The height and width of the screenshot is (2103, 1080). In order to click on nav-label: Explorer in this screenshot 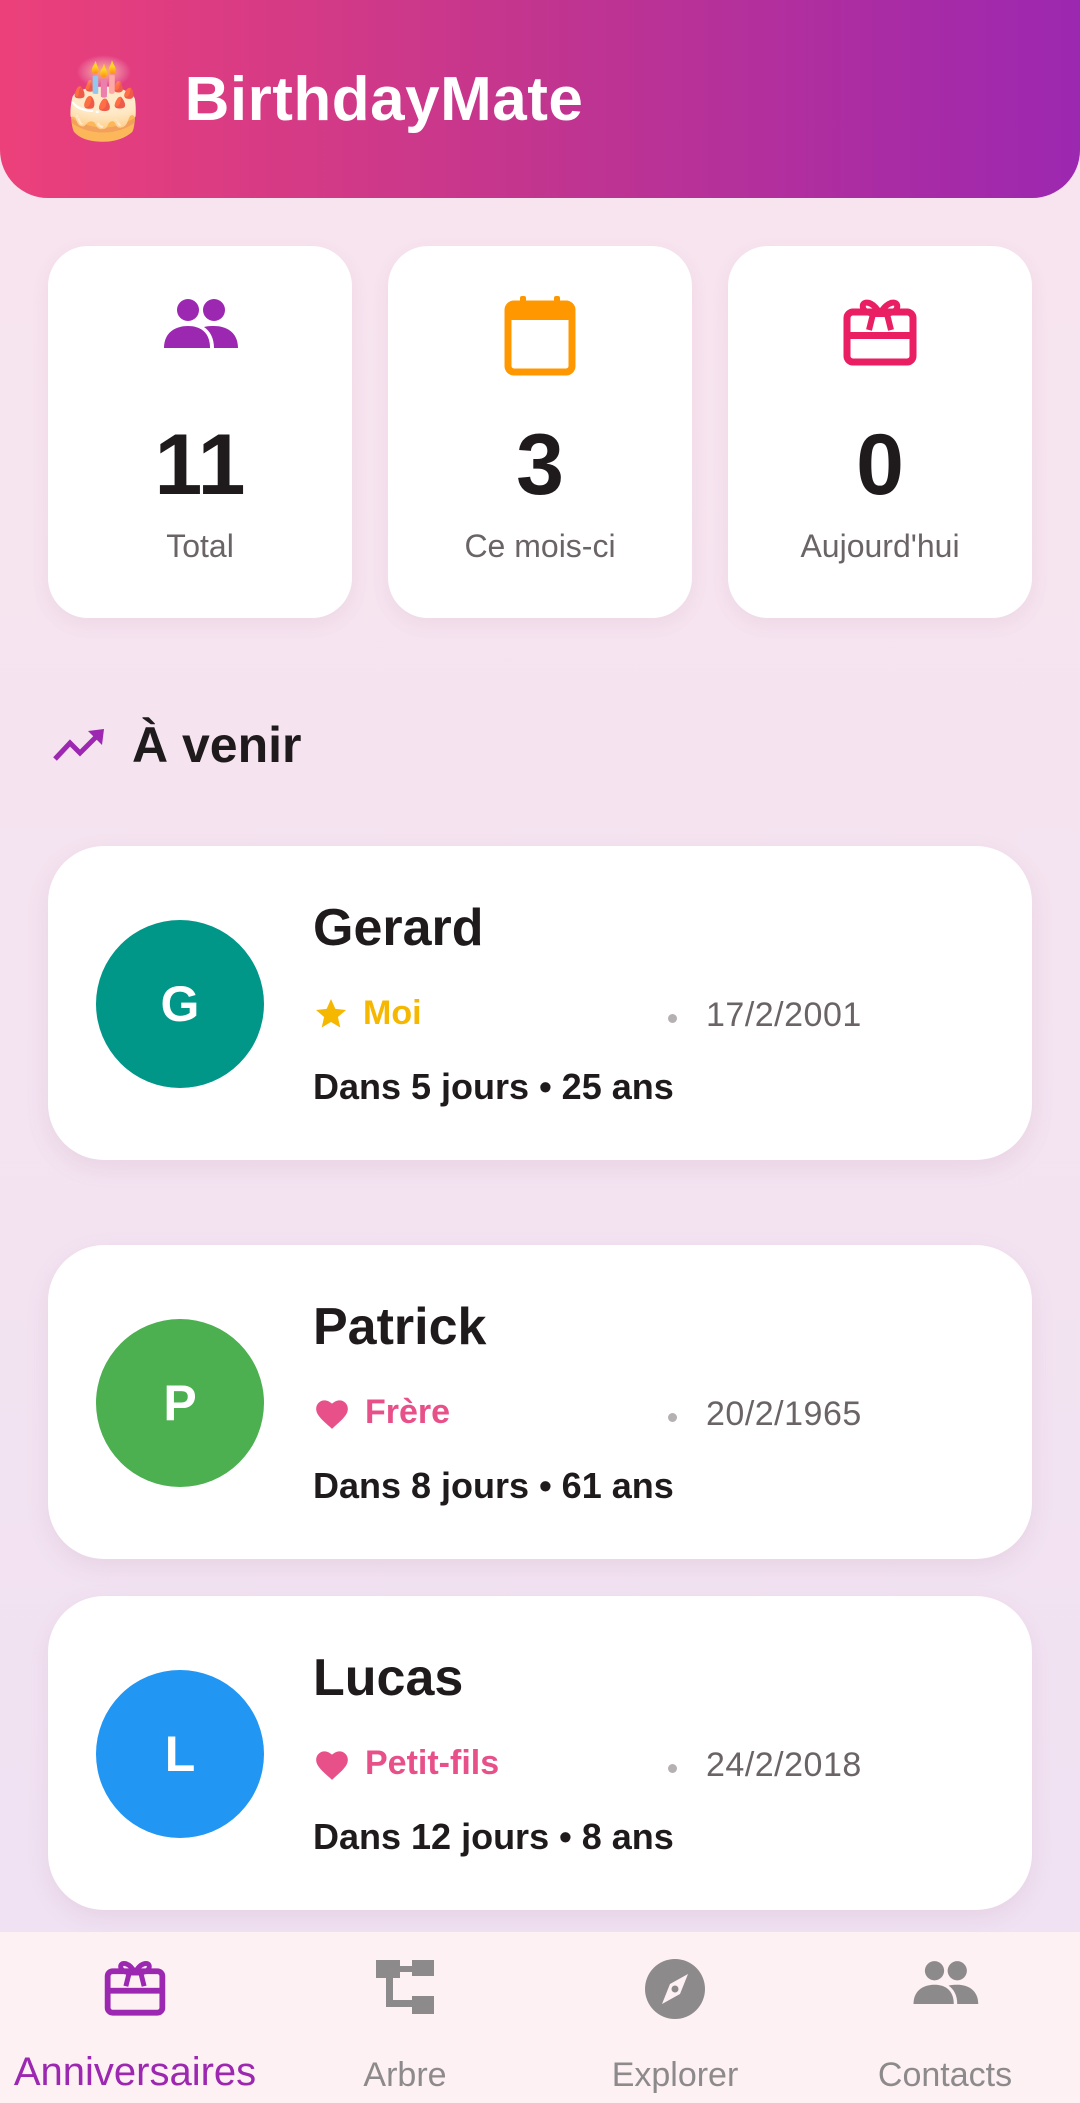, I will do `click(675, 2075)`.